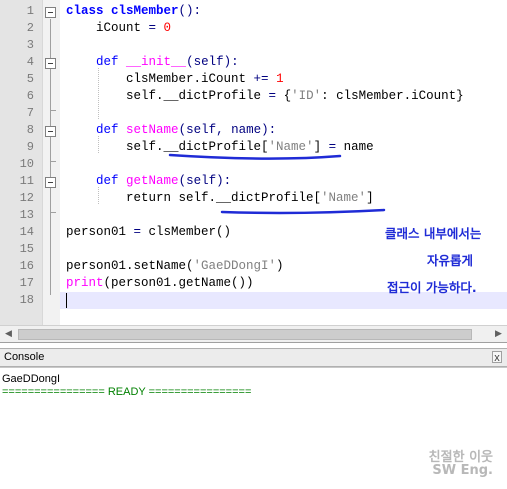 The image size is (507, 489). I want to click on console-title: Console, so click(24, 357).